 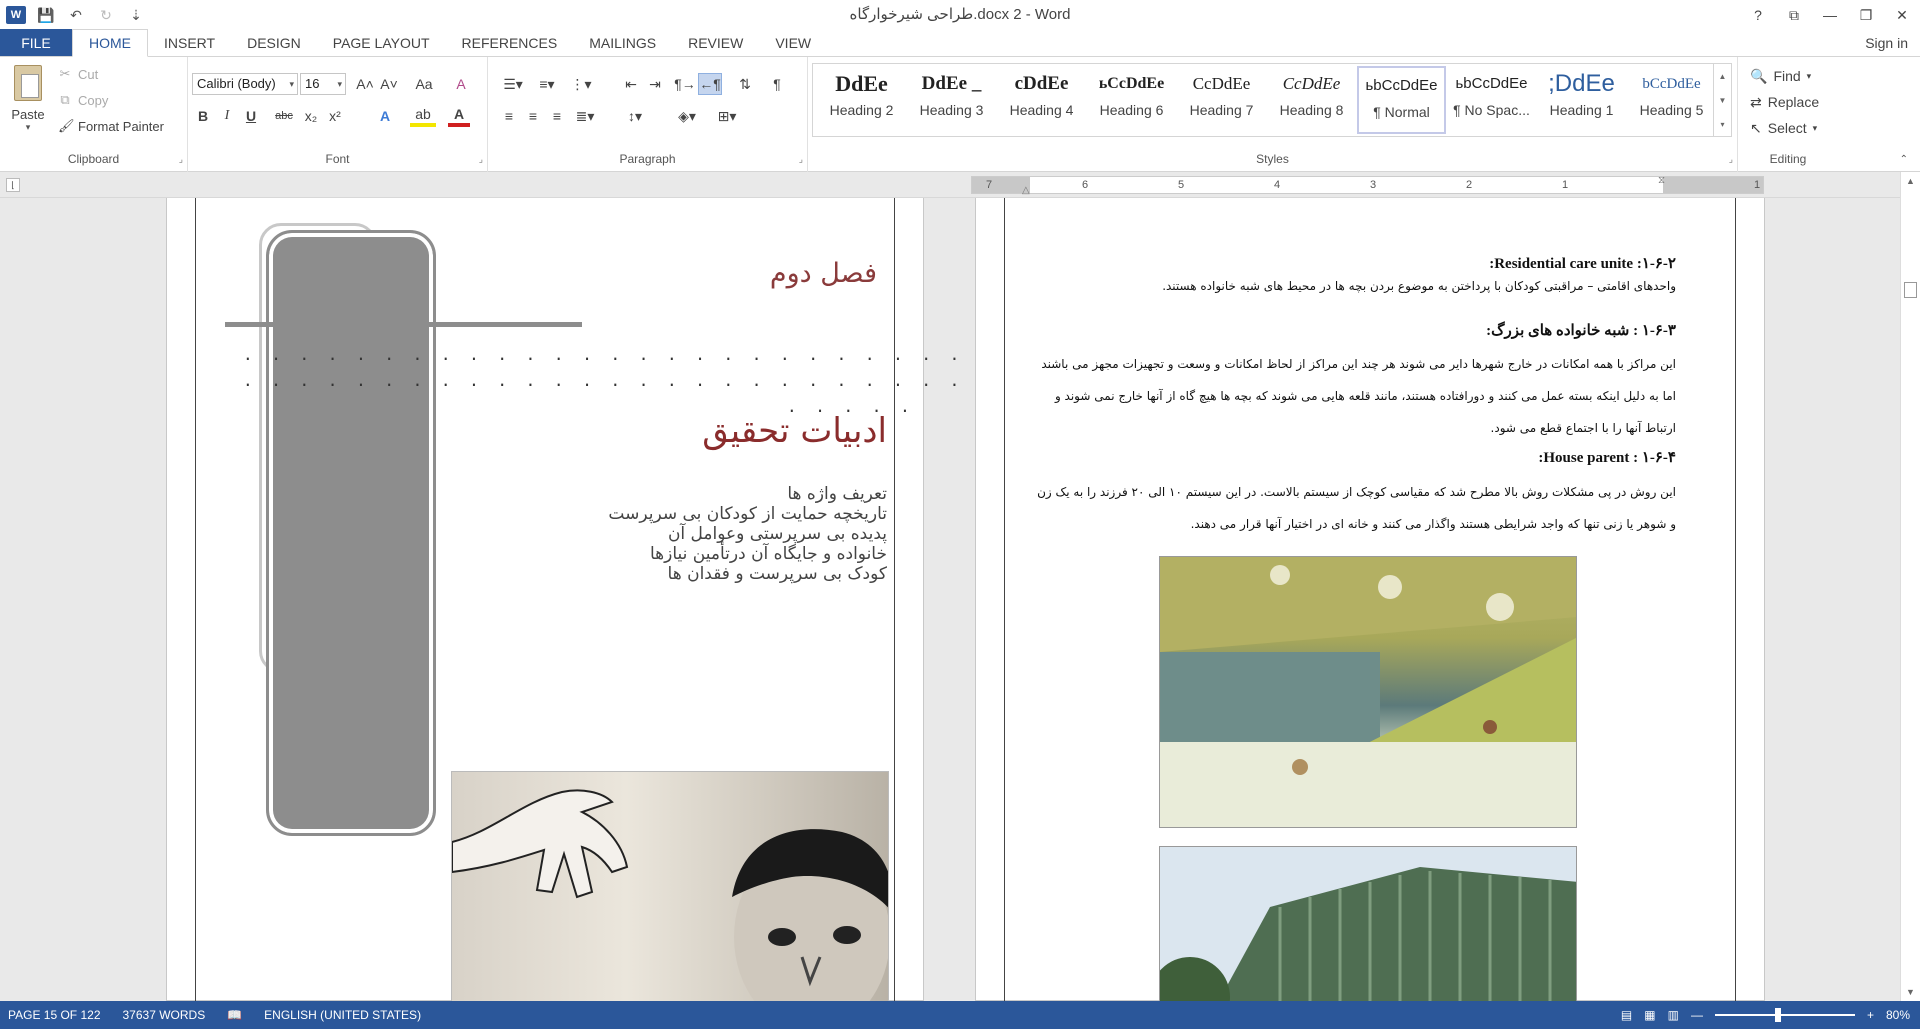 I want to click on zoom-in-icon: +, so click(x=1870, y=1015).